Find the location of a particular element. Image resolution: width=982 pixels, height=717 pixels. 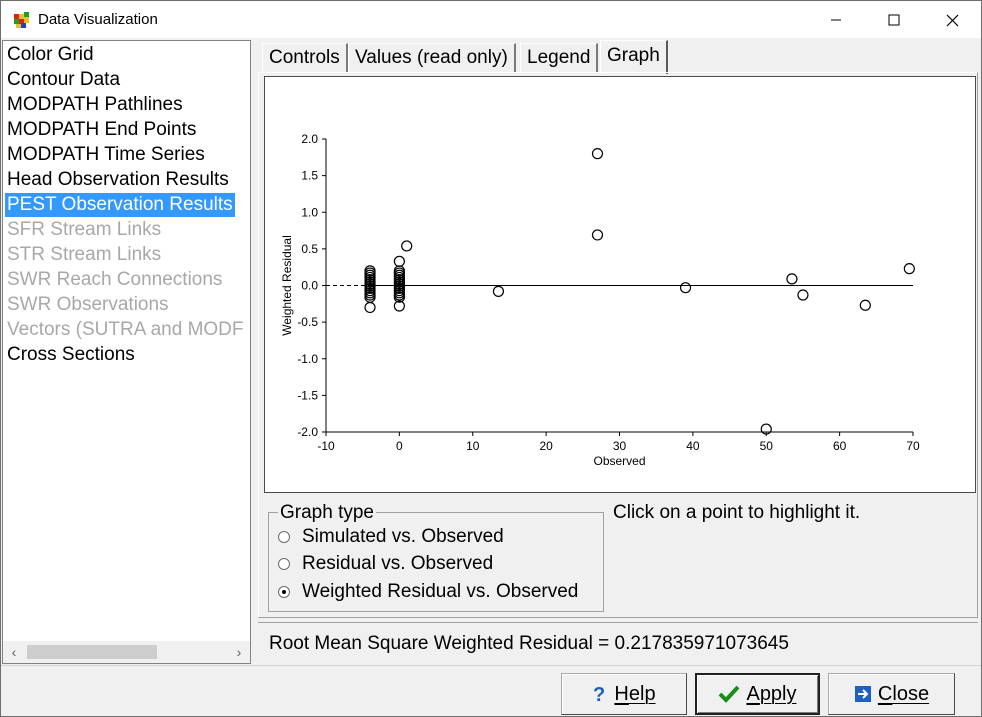

horizontal-scrollbar: ‹ › is located at coordinates (126, 652).